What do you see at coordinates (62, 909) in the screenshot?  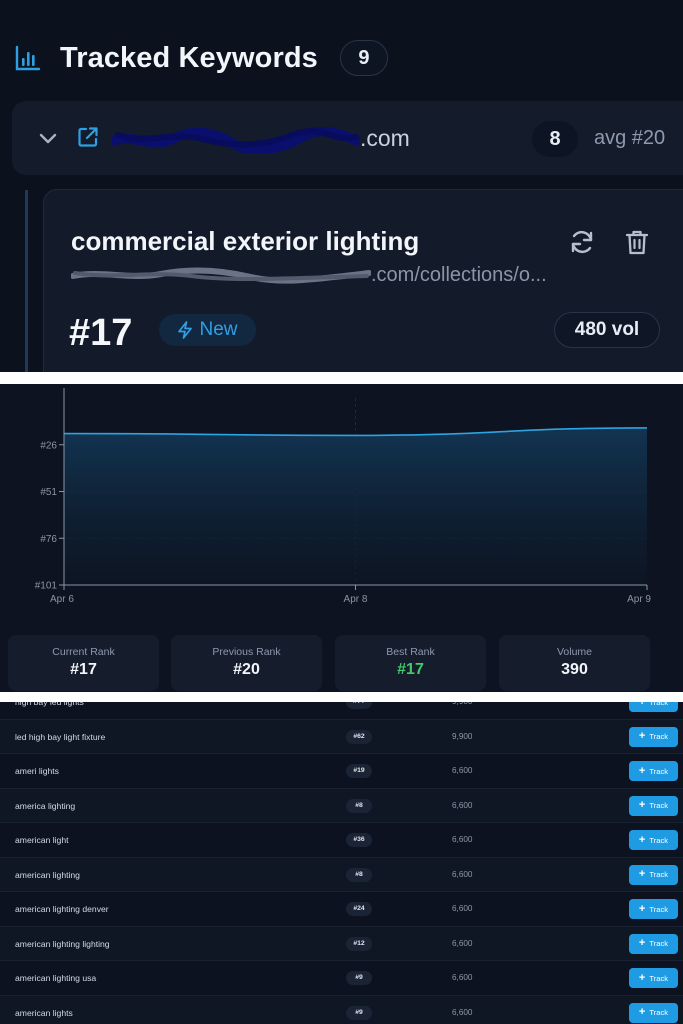 I see `row-keyword: american lighting denver` at bounding box center [62, 909].